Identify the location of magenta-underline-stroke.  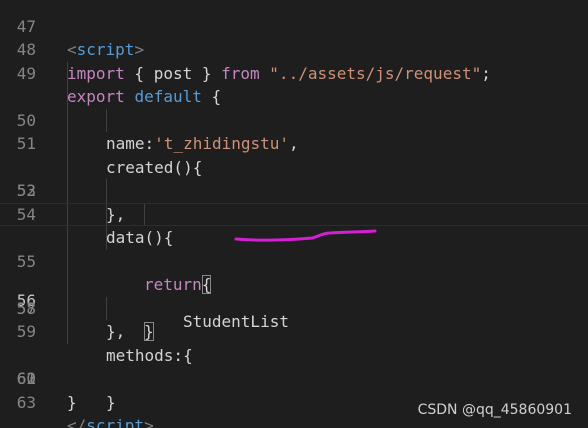
(305, 235).